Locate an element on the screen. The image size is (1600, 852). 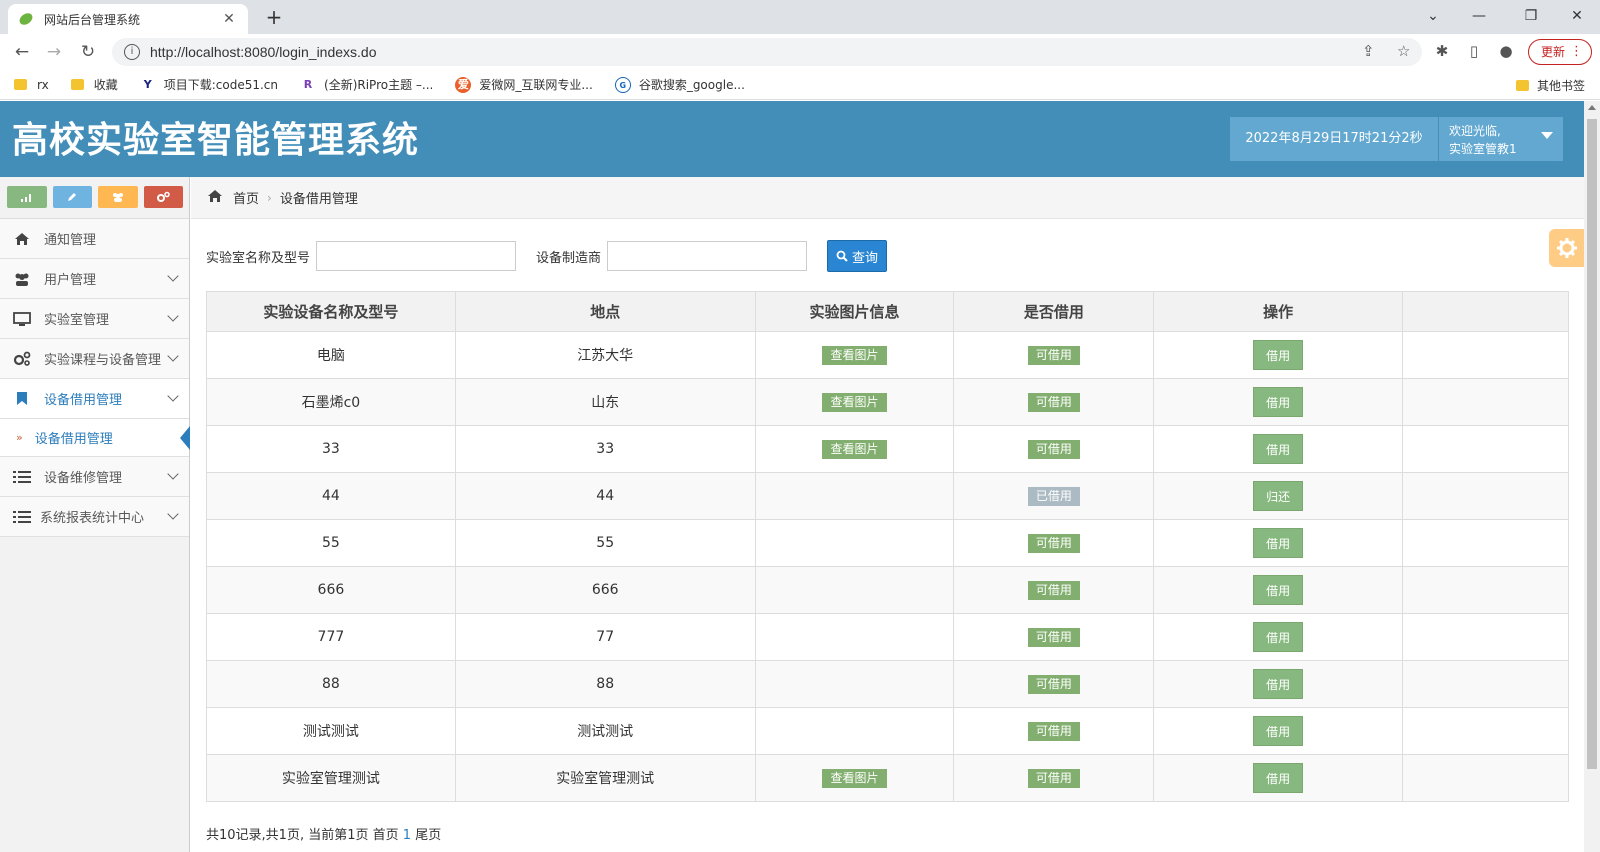
other-bookmarks: 其他书签 is located at coordinates (1550, 85).